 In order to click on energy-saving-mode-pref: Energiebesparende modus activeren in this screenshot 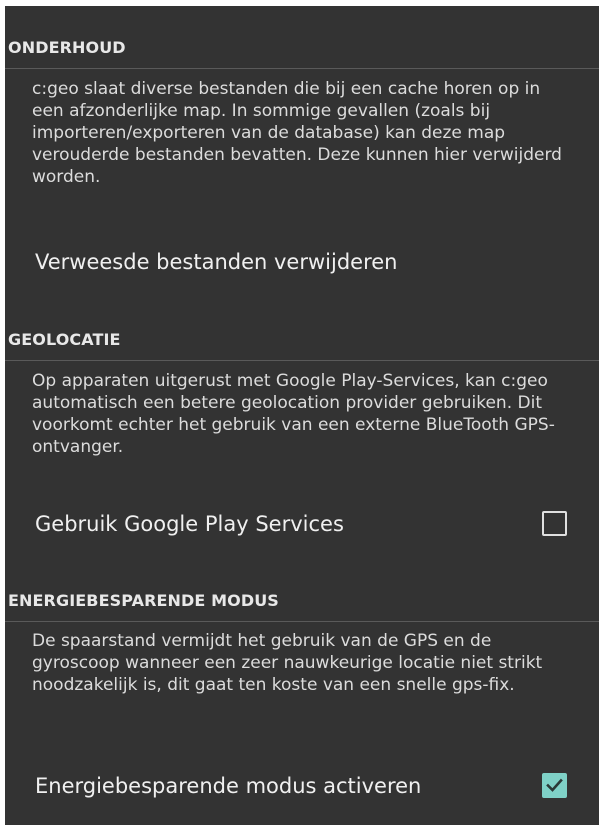, I will do `click(302, 786)`.